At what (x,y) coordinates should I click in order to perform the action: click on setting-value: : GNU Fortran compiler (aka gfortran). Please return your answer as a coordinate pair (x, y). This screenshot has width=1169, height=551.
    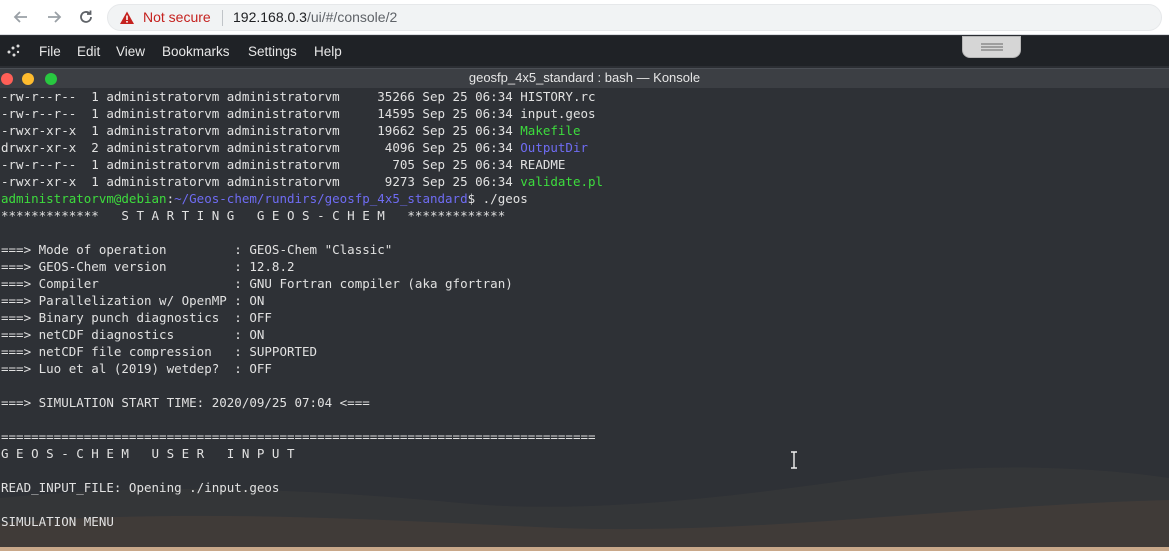
    Looking at the image, I should click on (373, 283).